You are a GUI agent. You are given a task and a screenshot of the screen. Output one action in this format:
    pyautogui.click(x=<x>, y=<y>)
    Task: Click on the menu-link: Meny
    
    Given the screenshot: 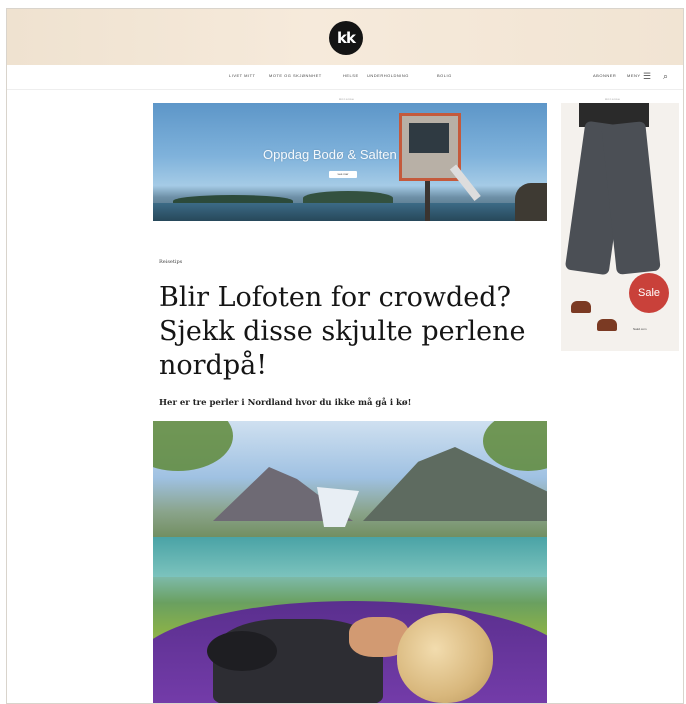 What is the action you would take?
    pyautogui.click(x=634, y=75)
    